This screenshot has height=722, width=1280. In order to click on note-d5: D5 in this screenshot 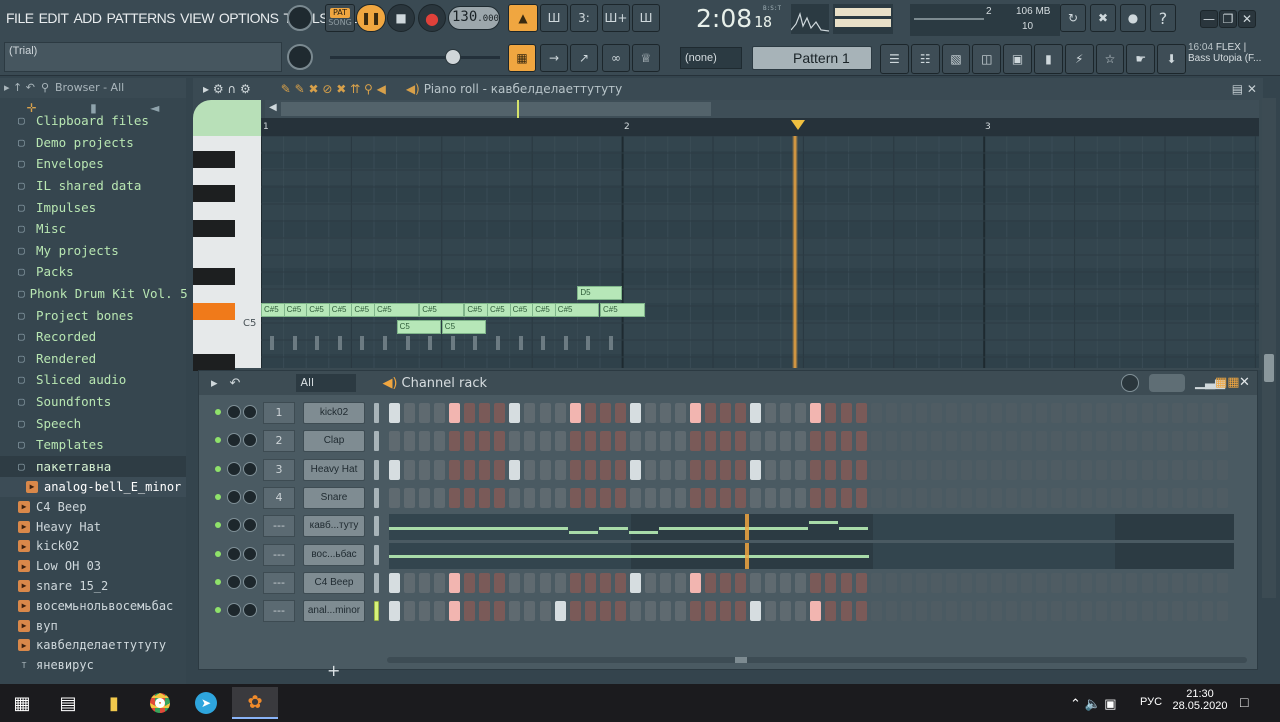, I will do `click(600, 292)`.